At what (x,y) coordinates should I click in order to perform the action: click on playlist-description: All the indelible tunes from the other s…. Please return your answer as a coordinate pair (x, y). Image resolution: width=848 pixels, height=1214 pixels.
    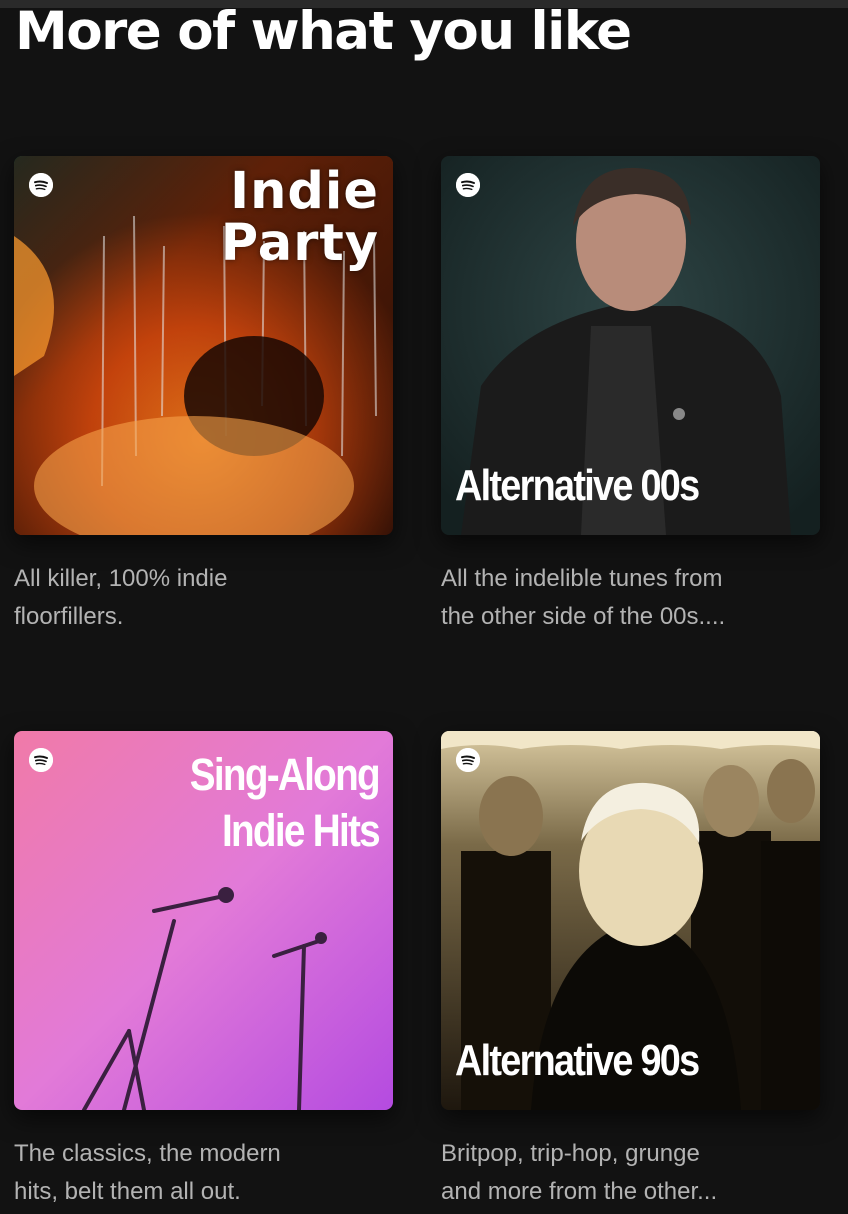
    Looking at the image, I should click on (583, 597).